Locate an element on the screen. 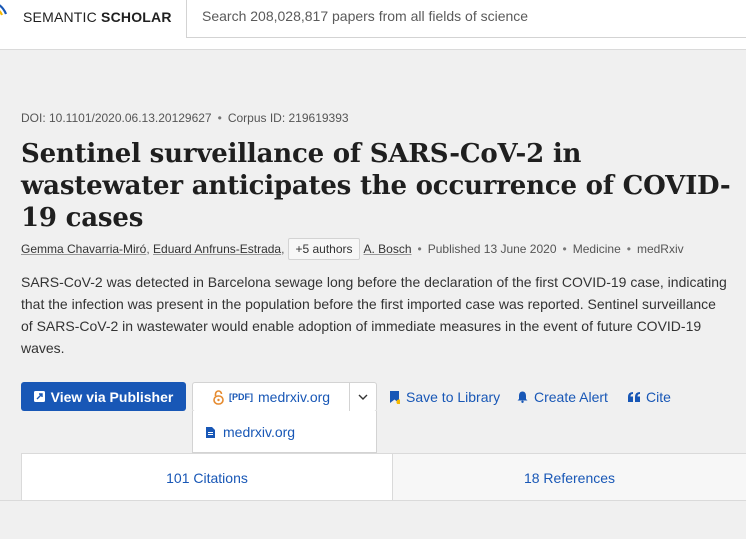 This screenshot has width=746, height=539. create-alert-button: Create Alert is located at coordinates (562, 397).